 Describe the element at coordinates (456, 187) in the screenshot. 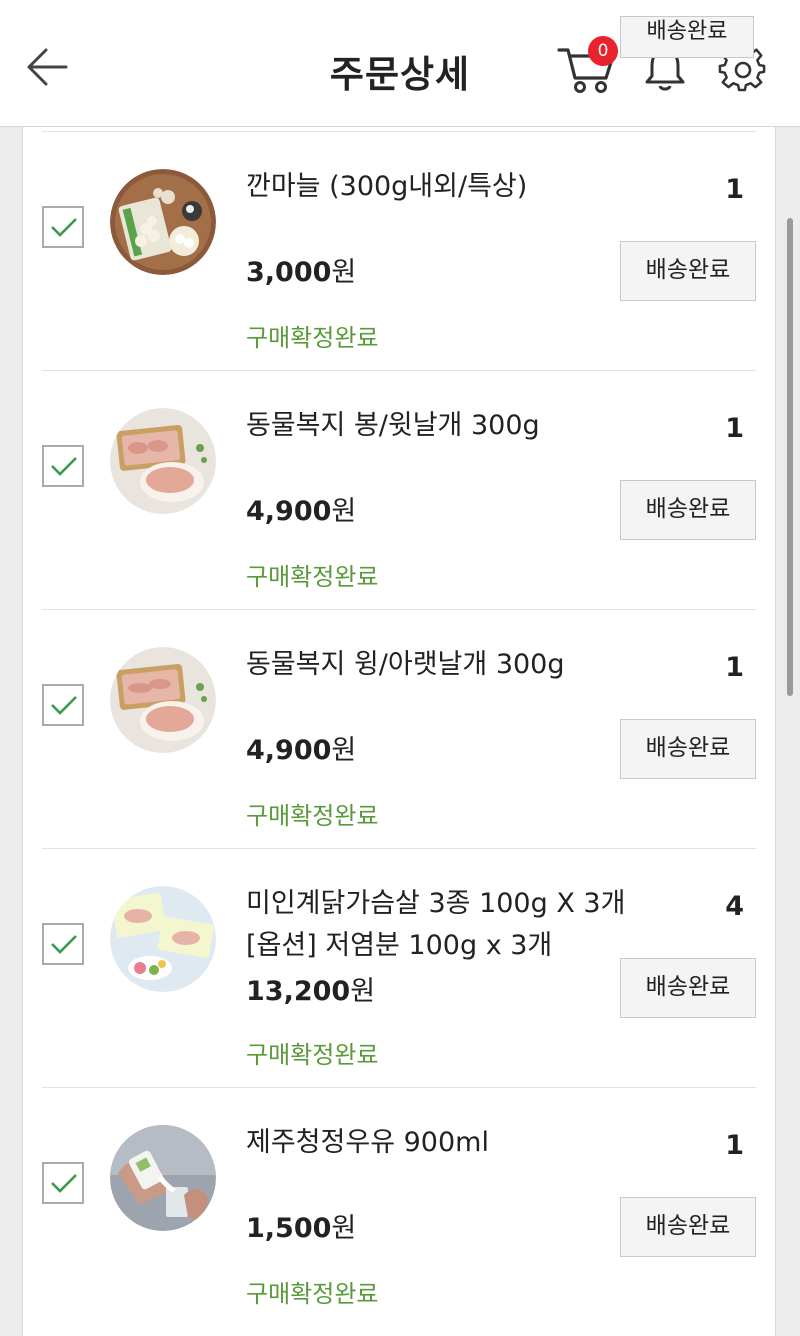

I see `product-name: 깐마늘 (300g내외/특상)` at that location.